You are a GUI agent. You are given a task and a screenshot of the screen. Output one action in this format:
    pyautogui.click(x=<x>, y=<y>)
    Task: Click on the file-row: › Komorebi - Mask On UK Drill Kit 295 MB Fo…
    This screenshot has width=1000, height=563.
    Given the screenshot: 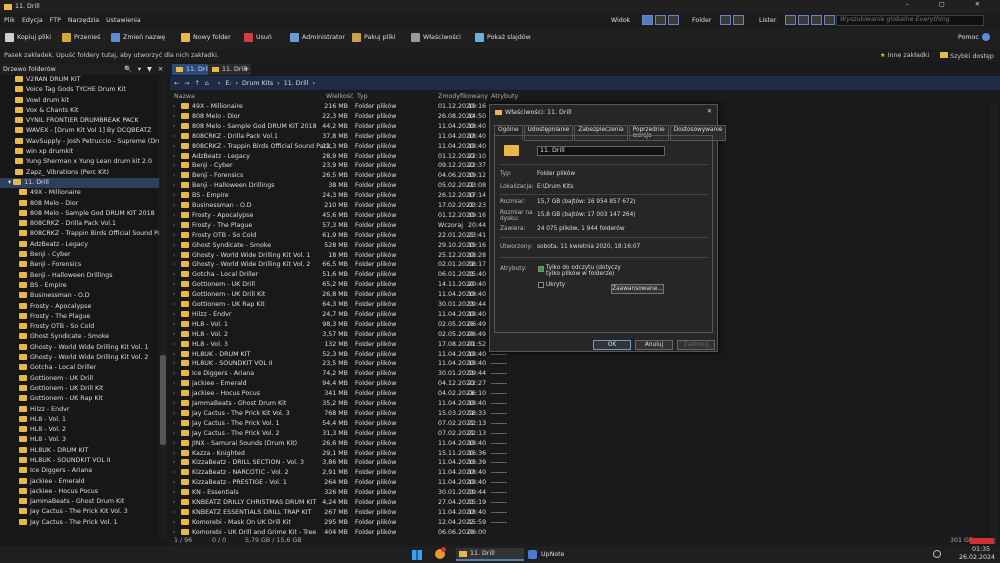 What is the action you would take?
    pyautogui.click(x=420, y=523)
    